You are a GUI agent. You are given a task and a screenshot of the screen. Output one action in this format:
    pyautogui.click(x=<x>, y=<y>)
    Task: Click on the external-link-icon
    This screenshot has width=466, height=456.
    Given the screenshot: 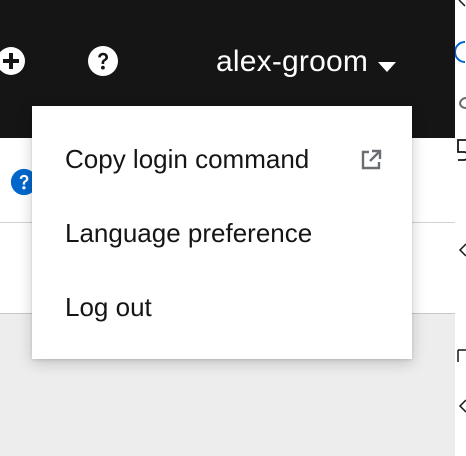 What is the action you would take?
    pyautogui.click(x=371, y=158)
    